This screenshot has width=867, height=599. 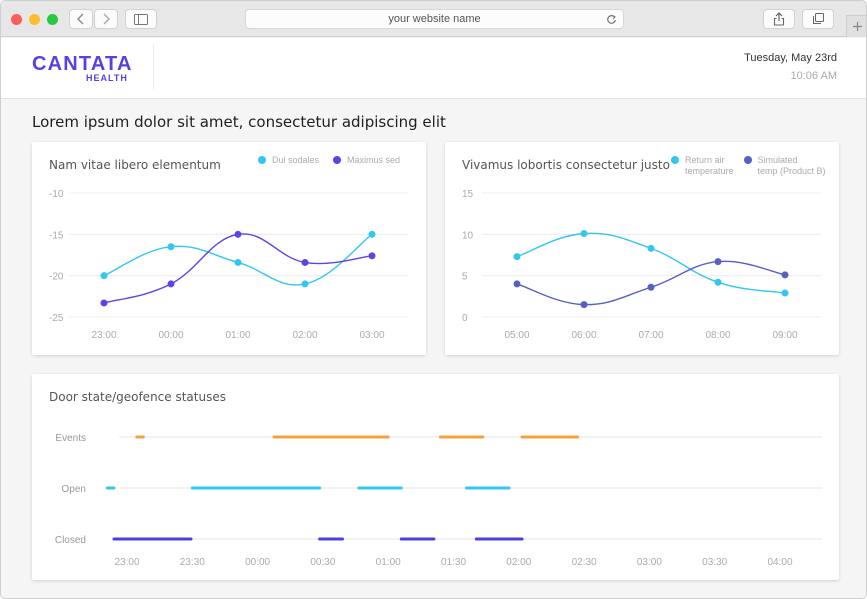 I want to click on close-window-button, so click(x=16, y=19).